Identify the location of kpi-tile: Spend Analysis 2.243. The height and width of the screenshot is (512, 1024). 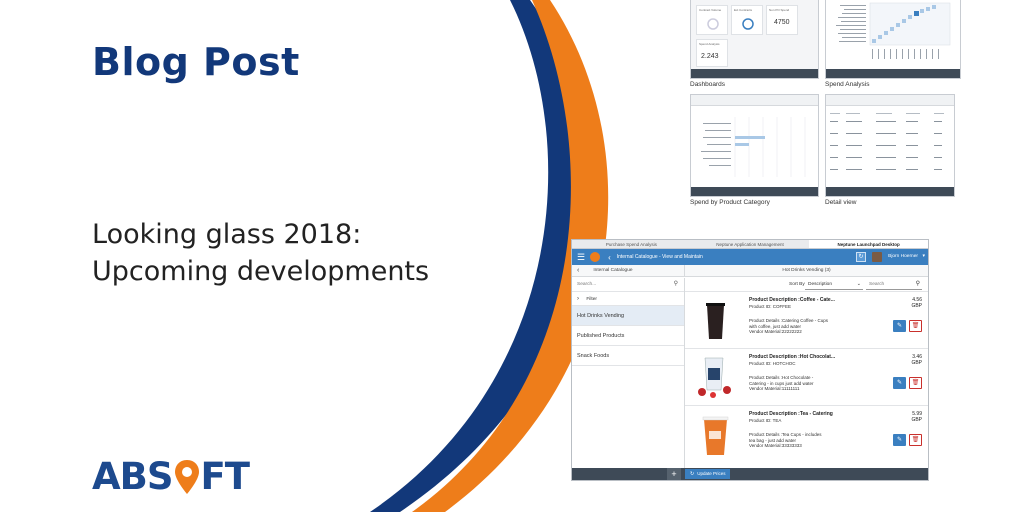
(712, 53).